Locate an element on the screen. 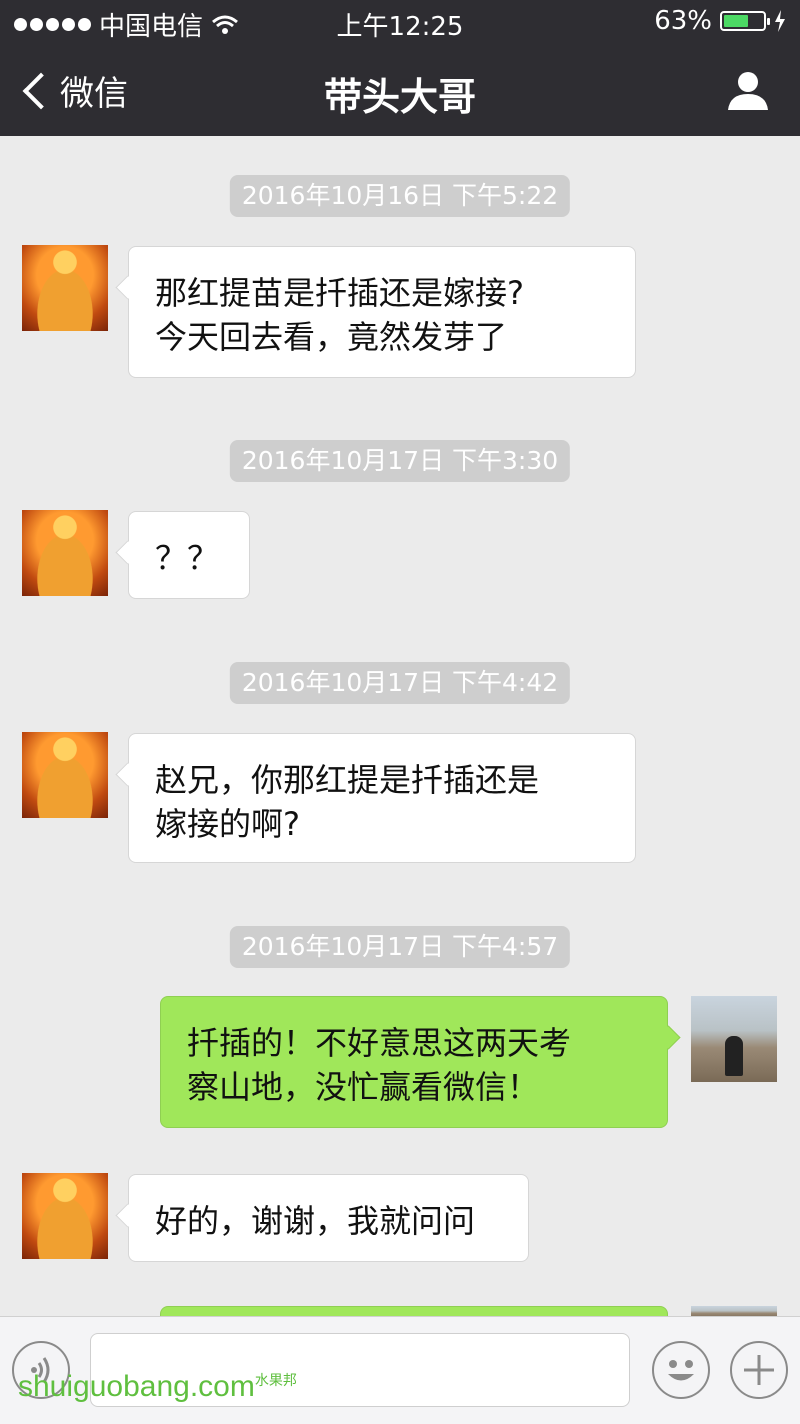 The width and height of the screenshot is (800, 1424). message-bubble-incoming: ？？ is located at coordinates (189, 555).